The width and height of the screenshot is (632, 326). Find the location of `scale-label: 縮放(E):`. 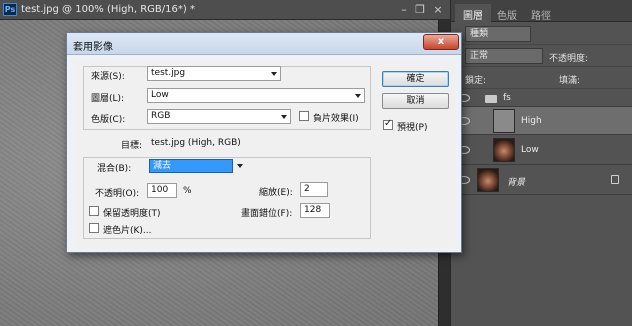

scale-label: 縮放(E): is located at coordinates (276, 193).